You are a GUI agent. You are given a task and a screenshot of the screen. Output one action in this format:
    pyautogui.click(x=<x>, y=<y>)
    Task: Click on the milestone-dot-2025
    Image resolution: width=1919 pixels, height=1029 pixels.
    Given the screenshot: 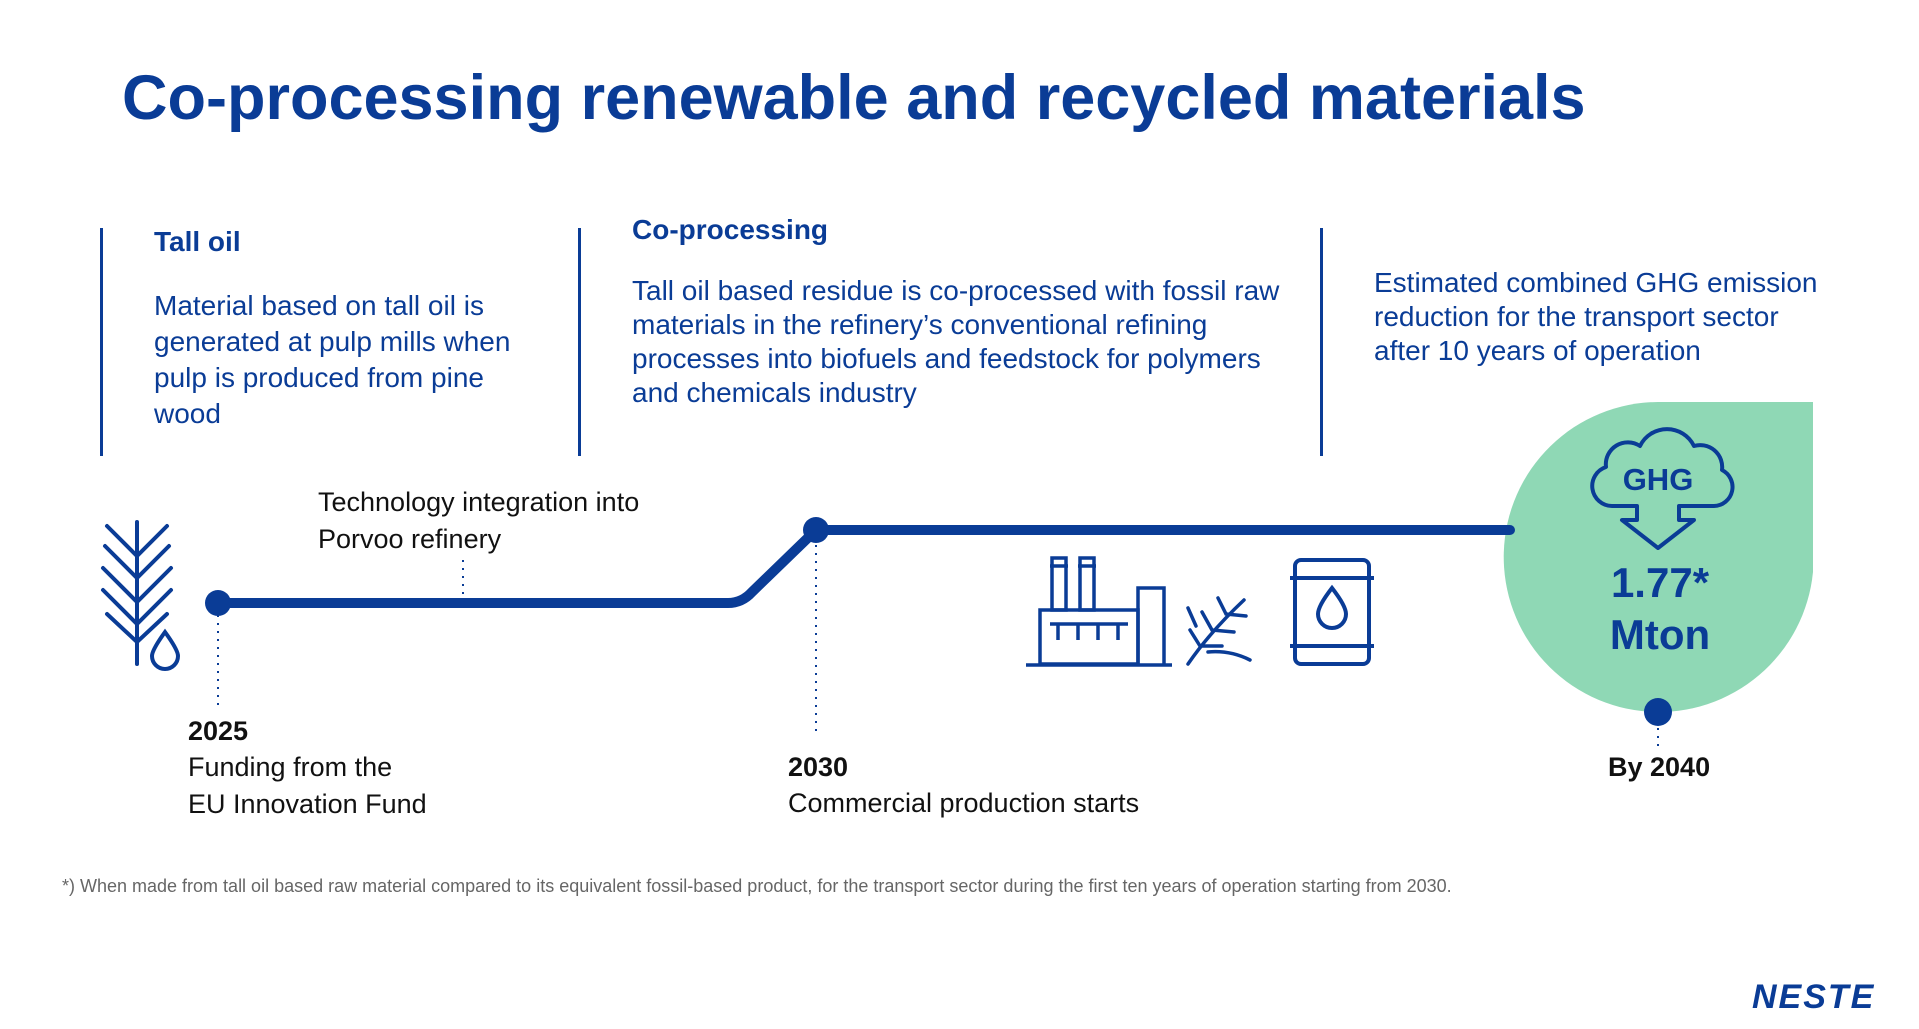 What is the action you would take?
    pyautogui.click(x=218, y=603)
    